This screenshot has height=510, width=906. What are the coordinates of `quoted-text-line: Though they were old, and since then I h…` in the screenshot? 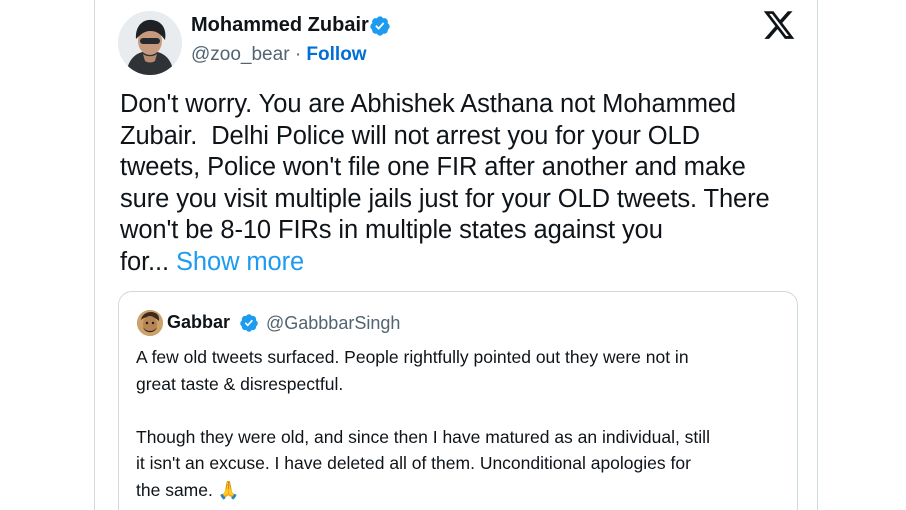 It's located at (423, 436).